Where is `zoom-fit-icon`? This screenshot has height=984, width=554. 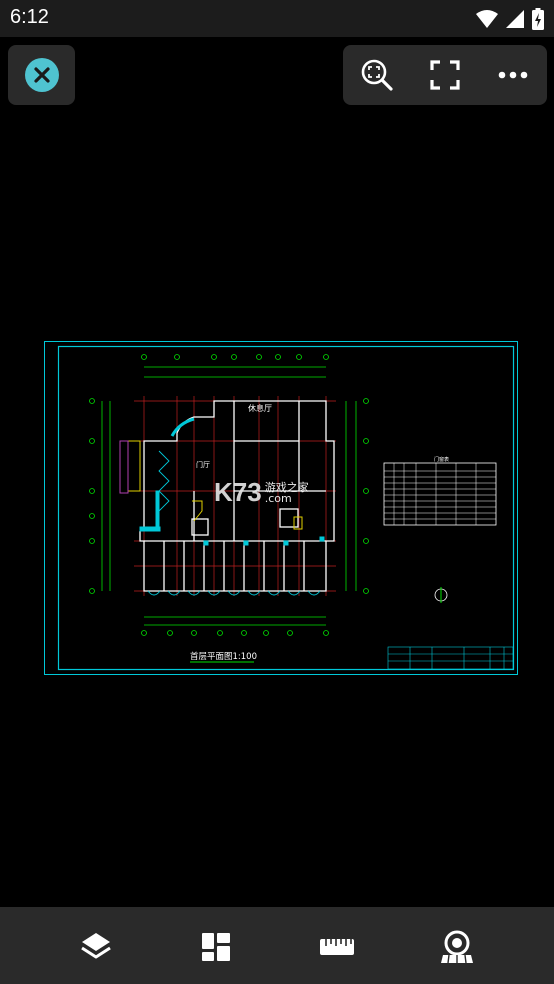 zoom-fit-icon is located at coordinates (377, 75).